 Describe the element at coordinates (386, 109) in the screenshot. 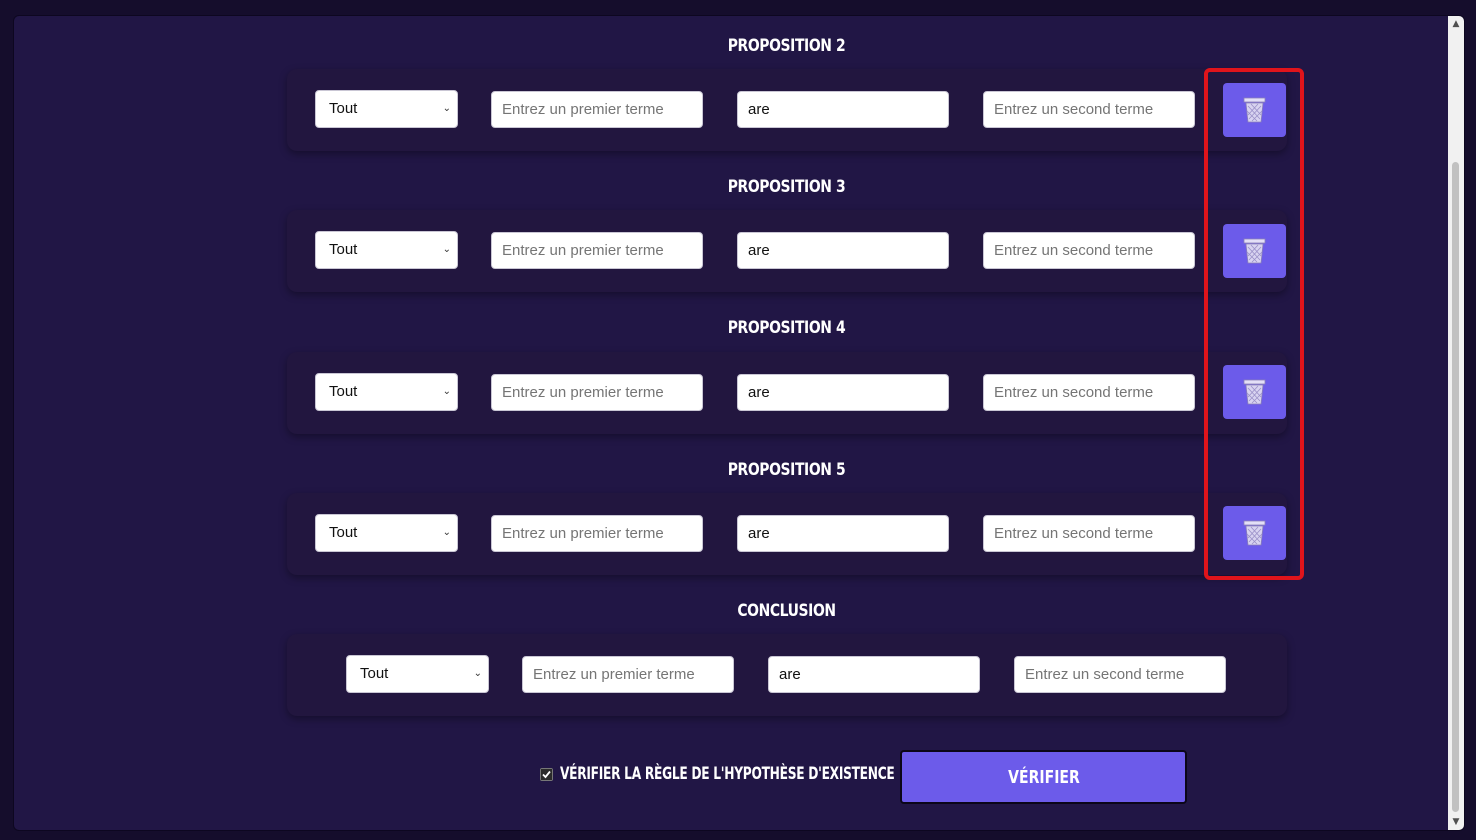

I see `proposition-2-quantifier-select: Tout ⌄` at that location.